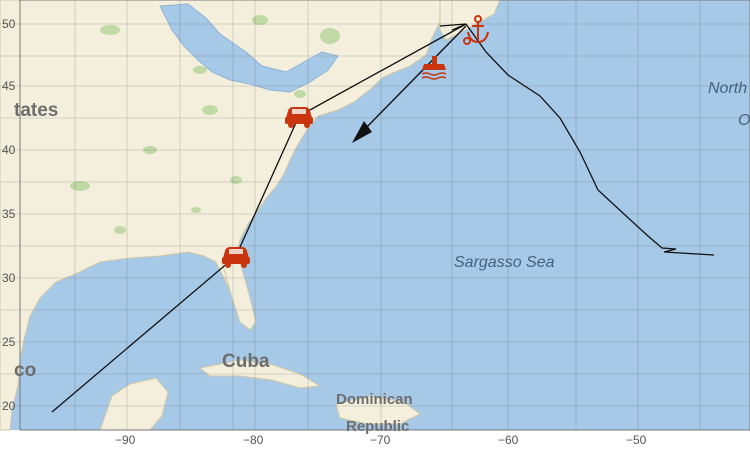 Image resolution: width=750 pixels, height=449 pixels. Describe the element at coordinates (504, 262) in the screenshot. I see `label-sargasso-sea: Sargasso Sea` at that location.